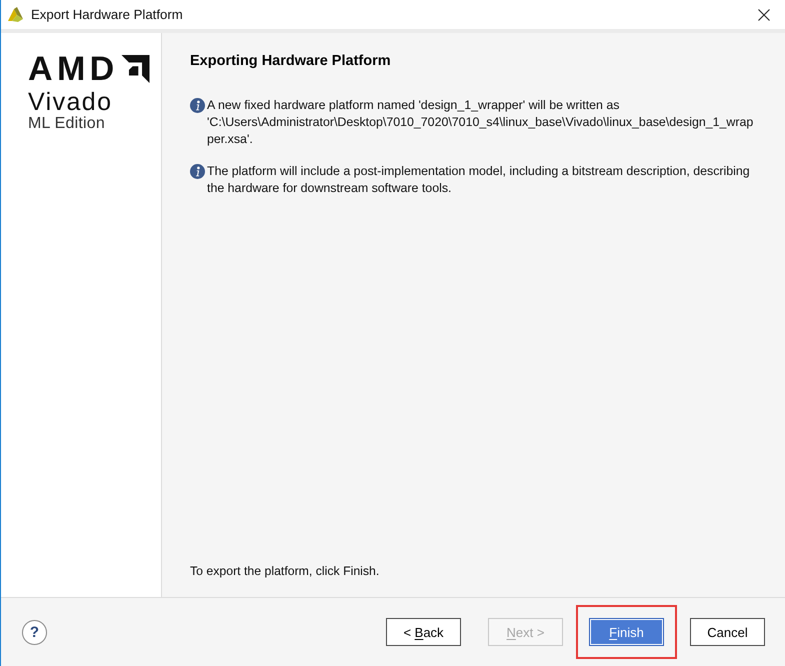 The width and height of the screenshot is (785, 666). I want to click on page-heading: Exporting Hardware Platform, so click(290, 61).